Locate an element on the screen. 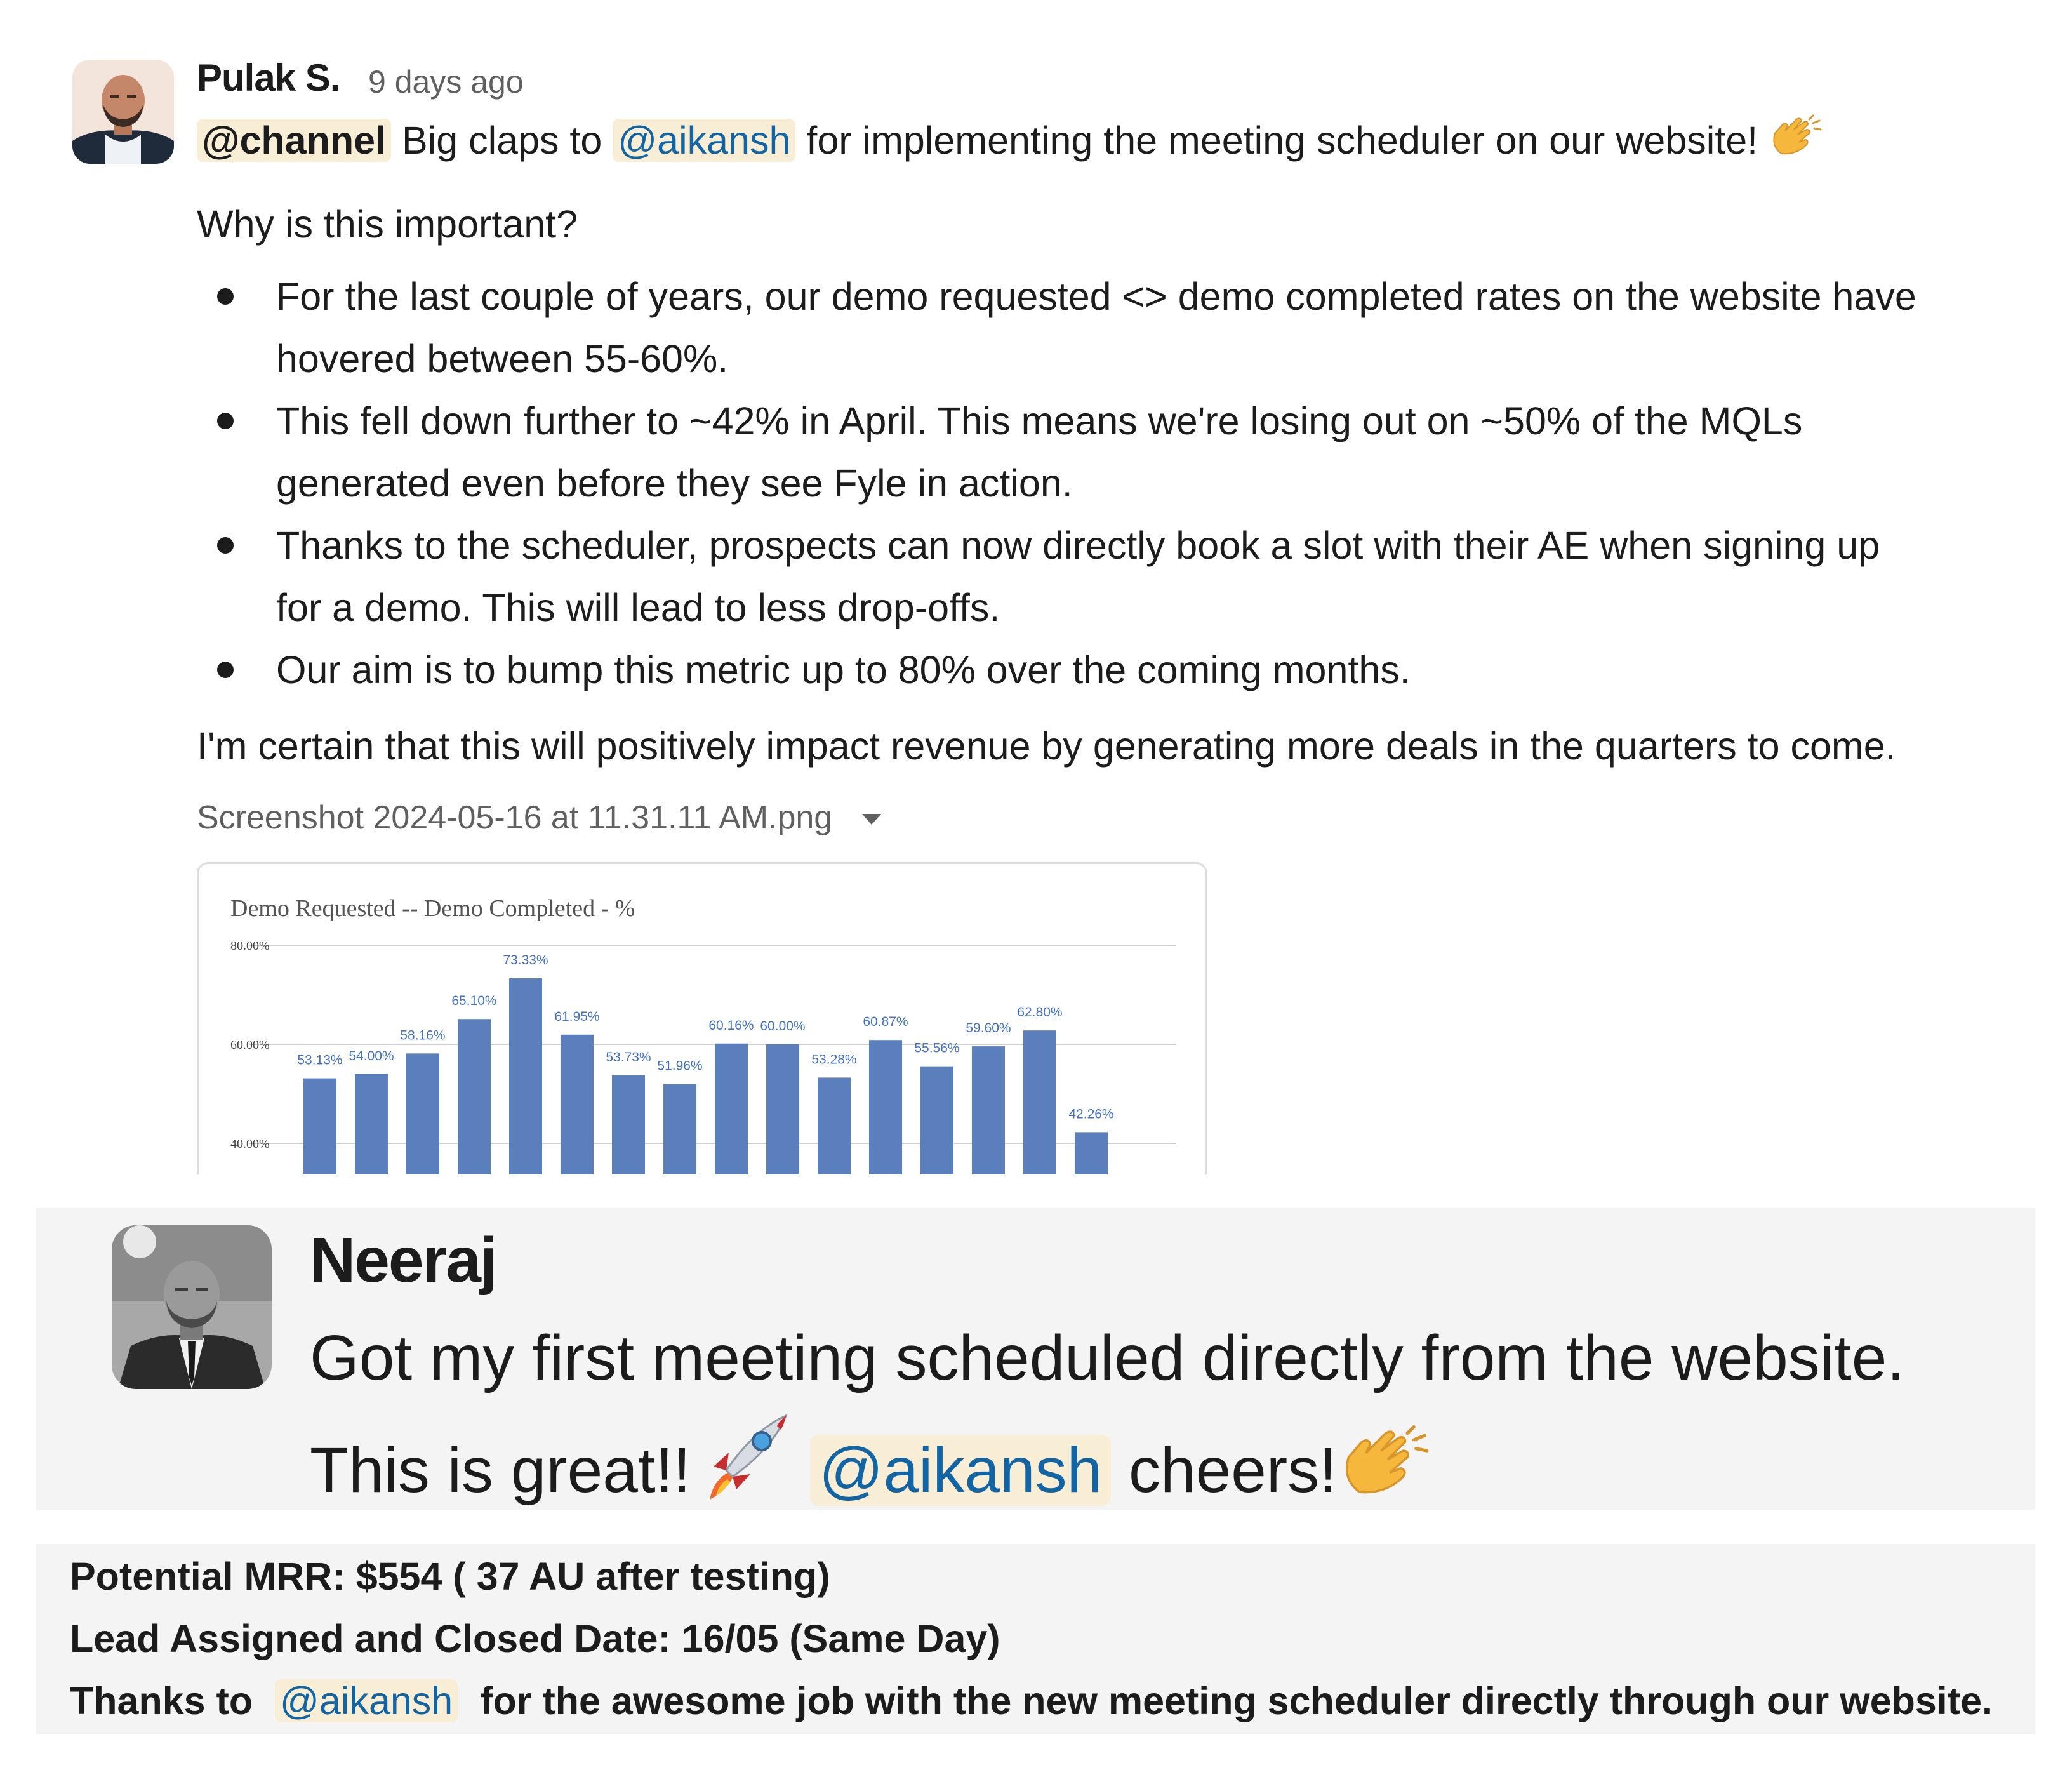 Image resolution: width=2072 pixels, height=1770 pixels. bar-data-label: 53.28% is located at coordinates (833, 1059).